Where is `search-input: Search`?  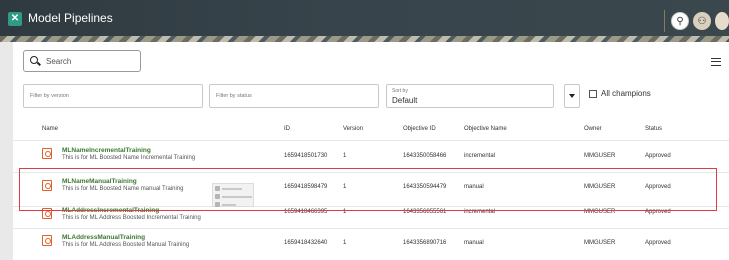
search-input: Search is located at coordinates (82, 61).